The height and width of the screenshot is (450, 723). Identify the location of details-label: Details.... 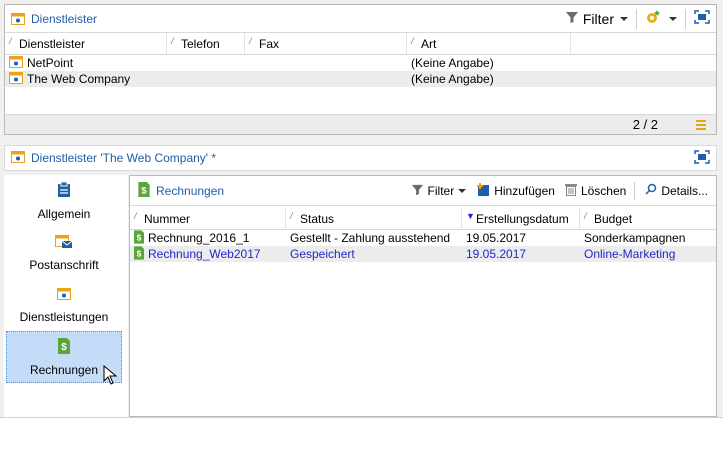
(684, 190).